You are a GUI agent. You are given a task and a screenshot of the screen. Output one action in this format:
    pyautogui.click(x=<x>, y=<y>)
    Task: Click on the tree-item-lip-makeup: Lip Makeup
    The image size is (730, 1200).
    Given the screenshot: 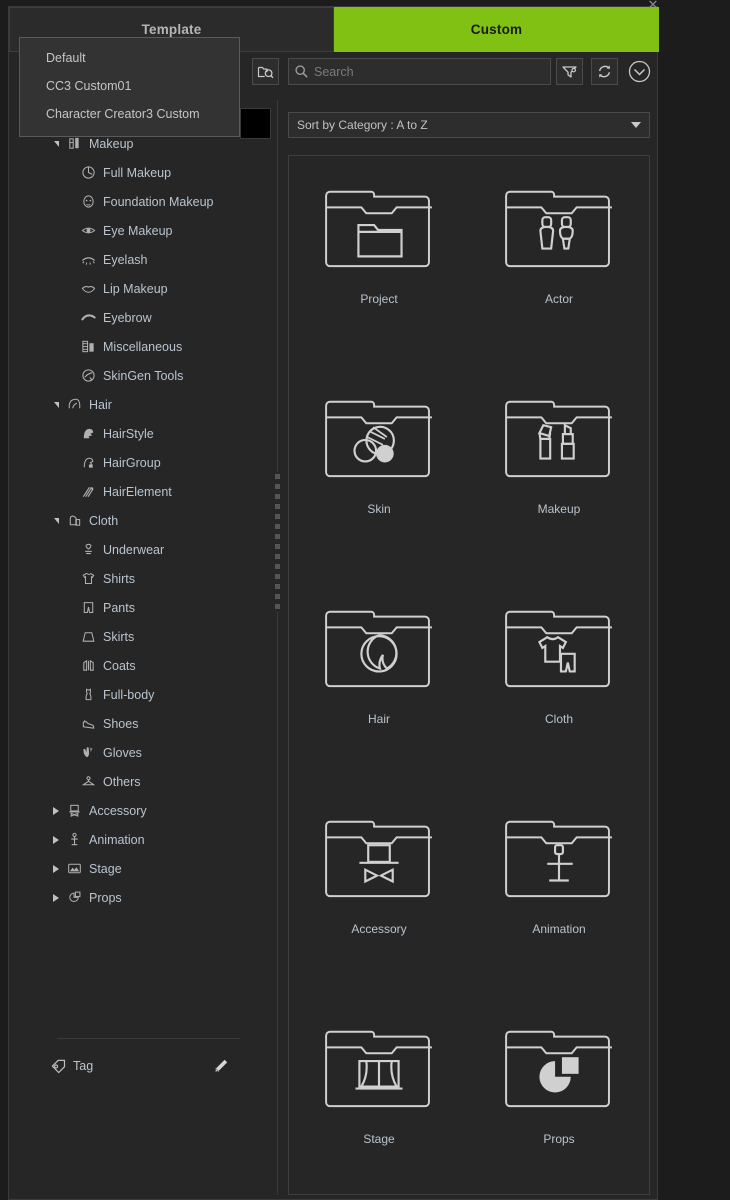 What is the action you would take?
    pyautogui.click(x=129, y=288)
    